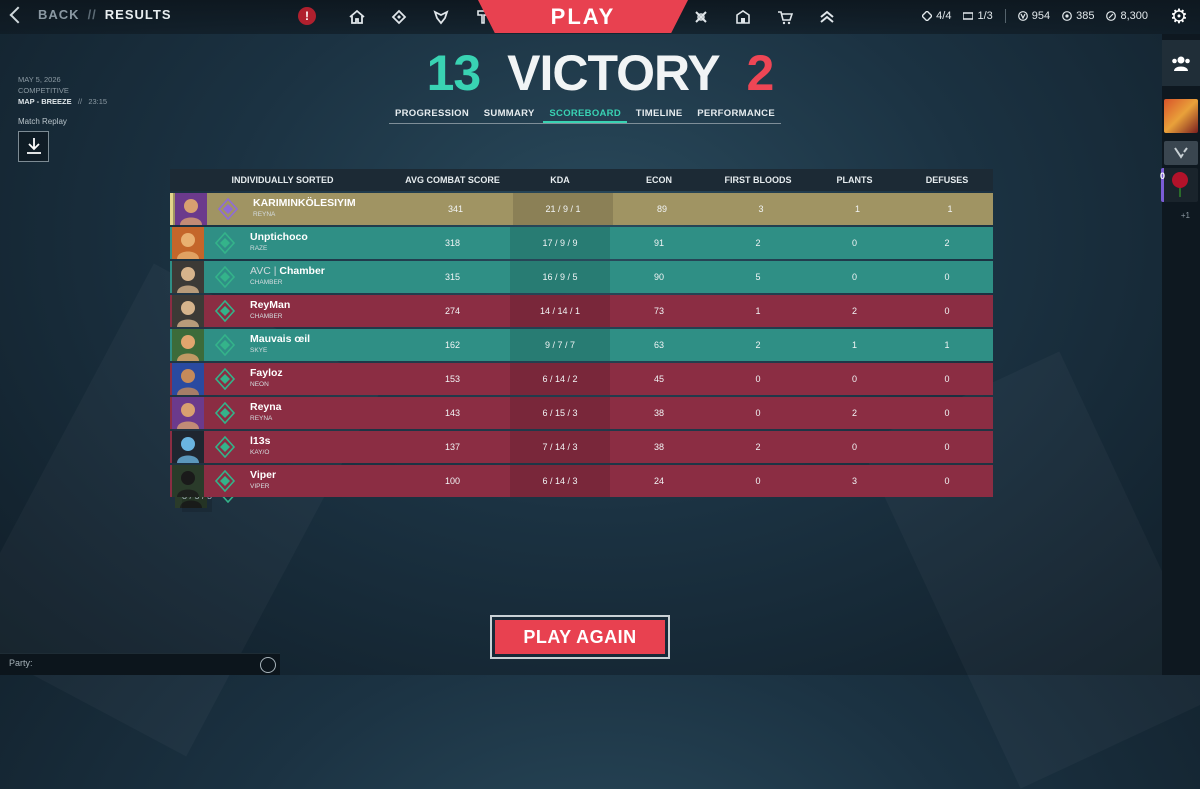 The width and height of the screenshot is (1200, 789). What do you see at coordinates (140, 664) in the screenshot?
I see `party-chat-bar: Party:` at bounding box center [140, 664].